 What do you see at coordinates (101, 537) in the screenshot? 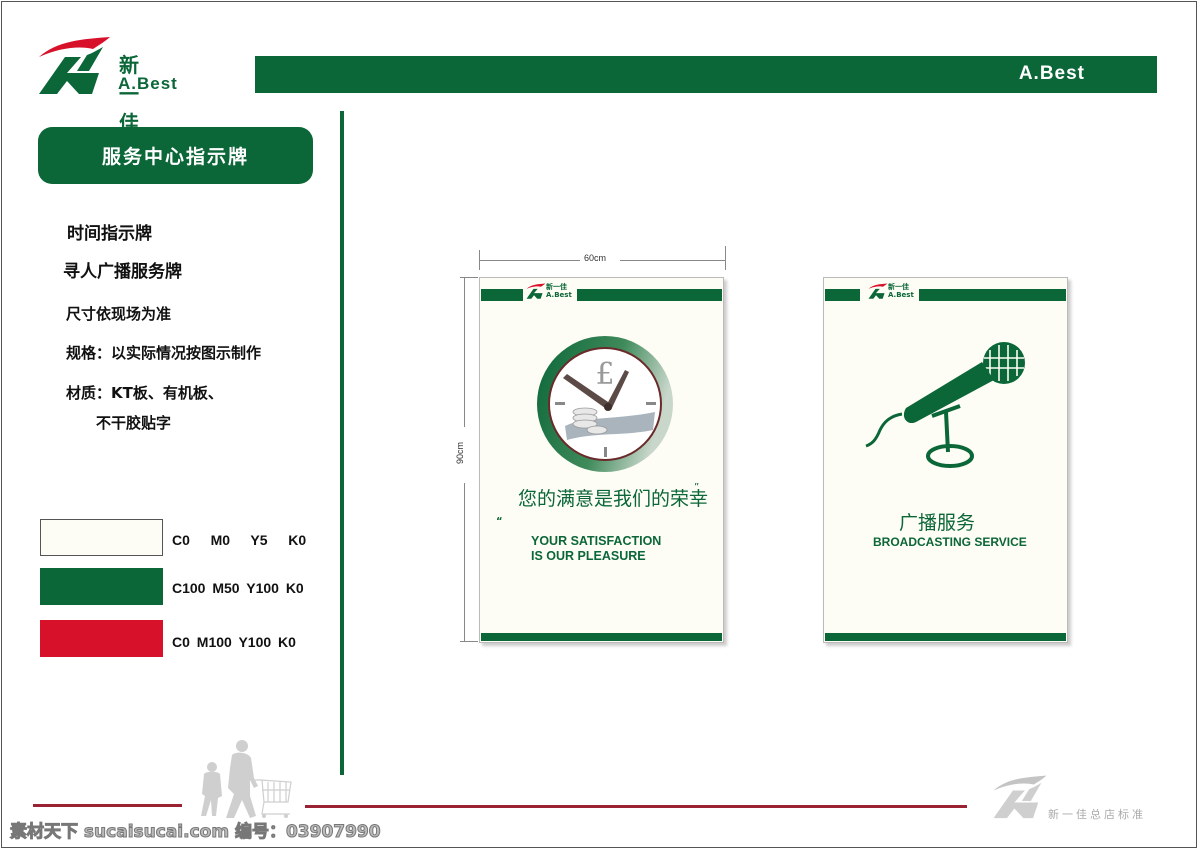
I see `swatch-cream` at bounding box center [101, 537].